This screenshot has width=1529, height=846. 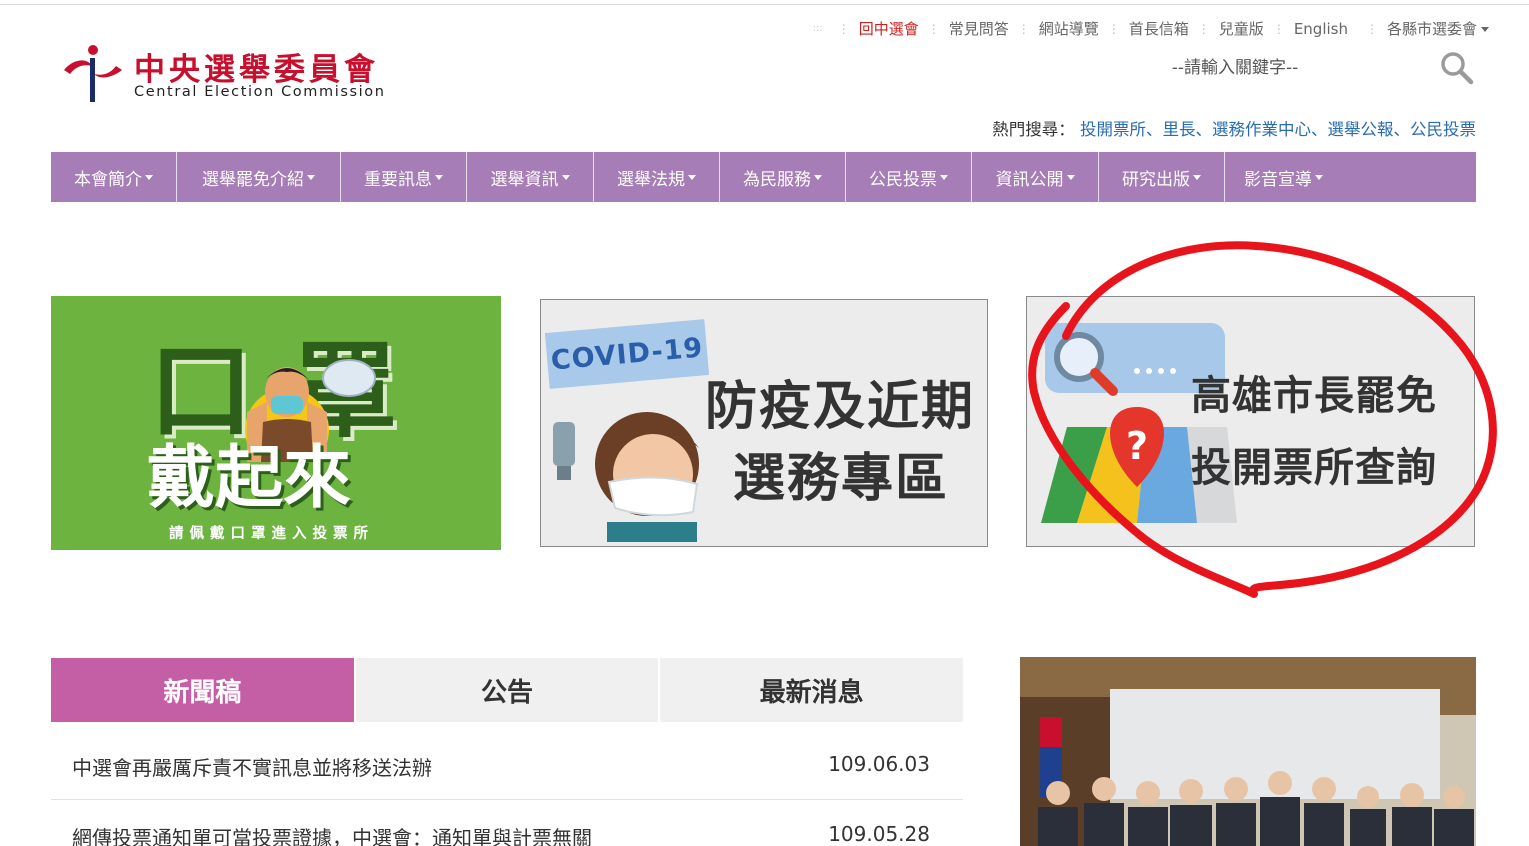 I want to click on hot-search-item: 里長, so click(x=1179, y=129).